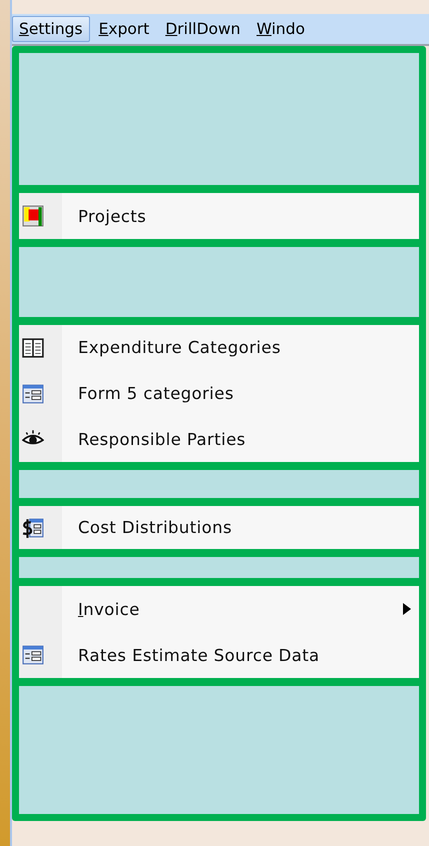 The image size is (429, 846). What do you see at coordinates (199, 655) in the screenshot?
I see `menu-item-label: Rates Estimate Source Data` at bounding box center [199, 655].